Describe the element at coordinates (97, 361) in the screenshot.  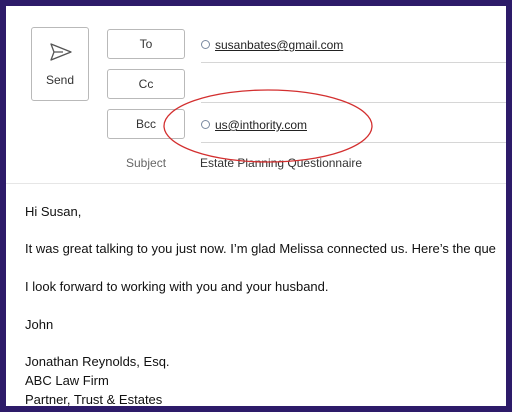
I see `signature-name: Jonathan Reynolds, Esq.` at that location.